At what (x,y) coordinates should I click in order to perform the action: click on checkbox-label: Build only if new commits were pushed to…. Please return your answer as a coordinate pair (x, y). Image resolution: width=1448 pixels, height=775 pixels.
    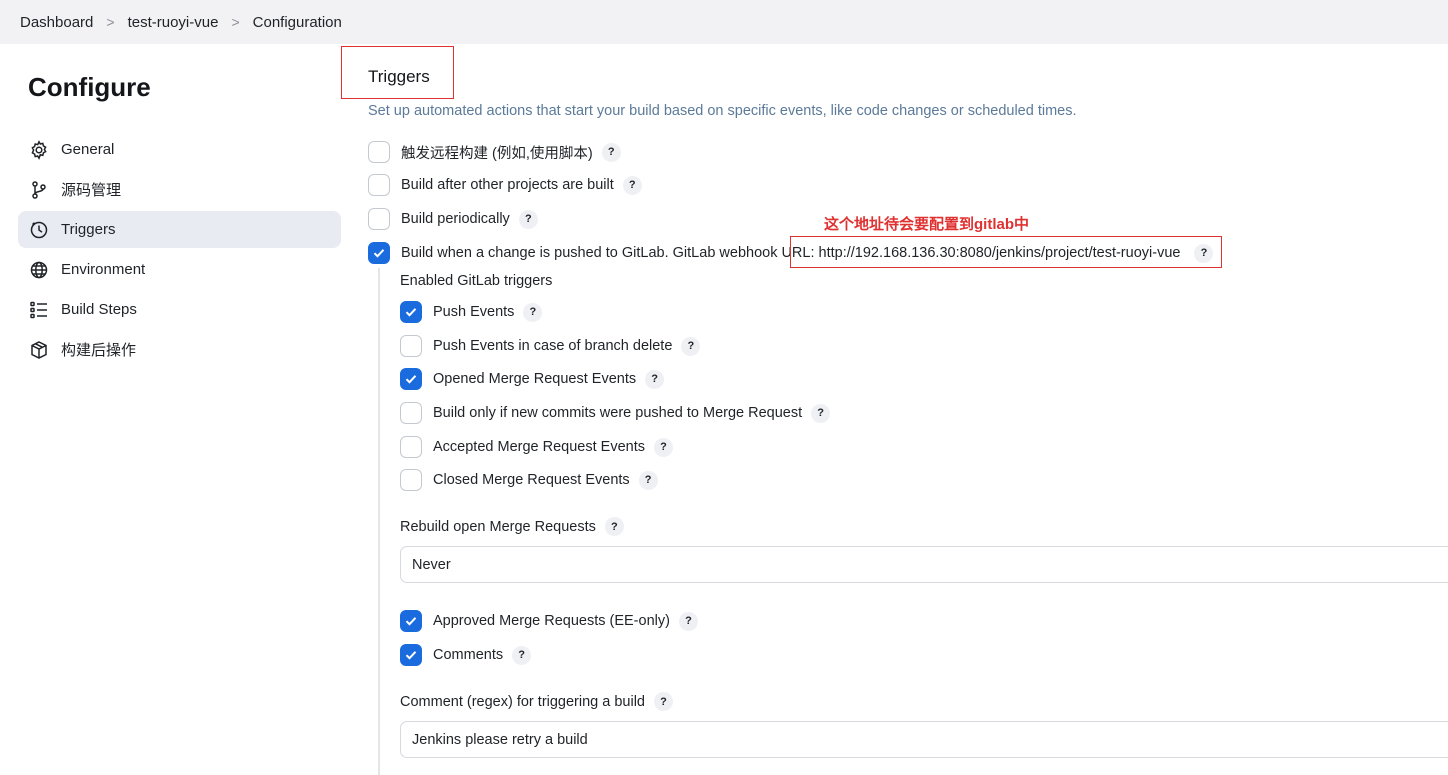
    Looking at the image, I should click on (617, 413).